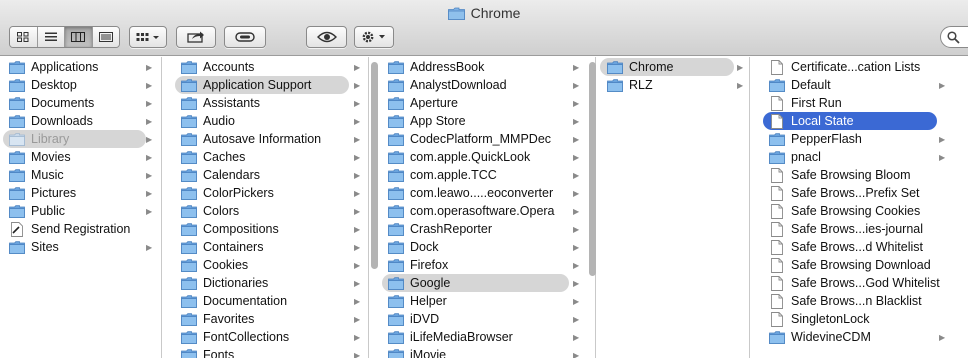  I want to click on chrome-item: Certificate...cation Lists, so click(850, 67).